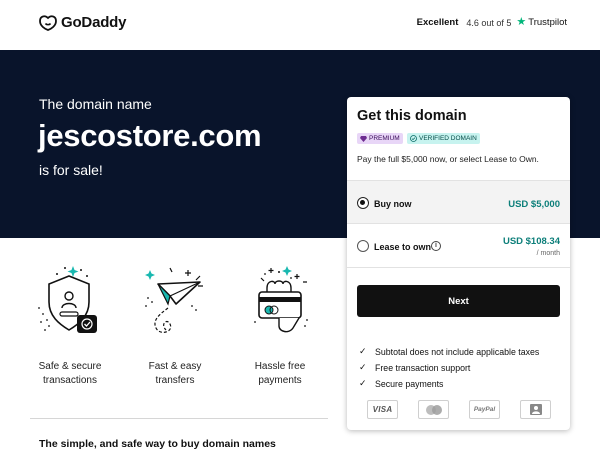  I want to click on hand-card-icon, so click(281, 299).